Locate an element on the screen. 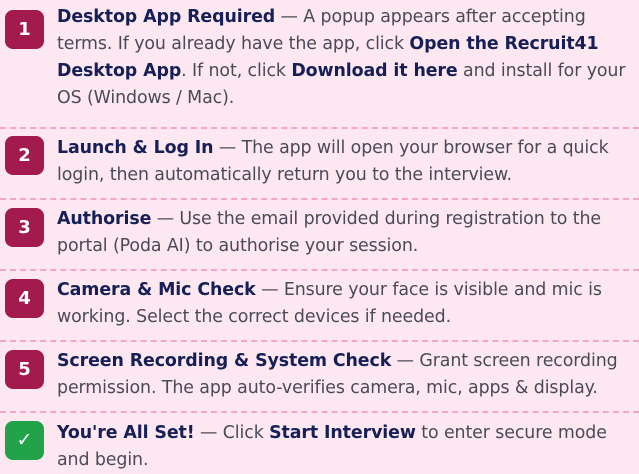 The height and width of the screenshot is (474, 639). step-title: You're All Set! is located at coordinates (126, 433).